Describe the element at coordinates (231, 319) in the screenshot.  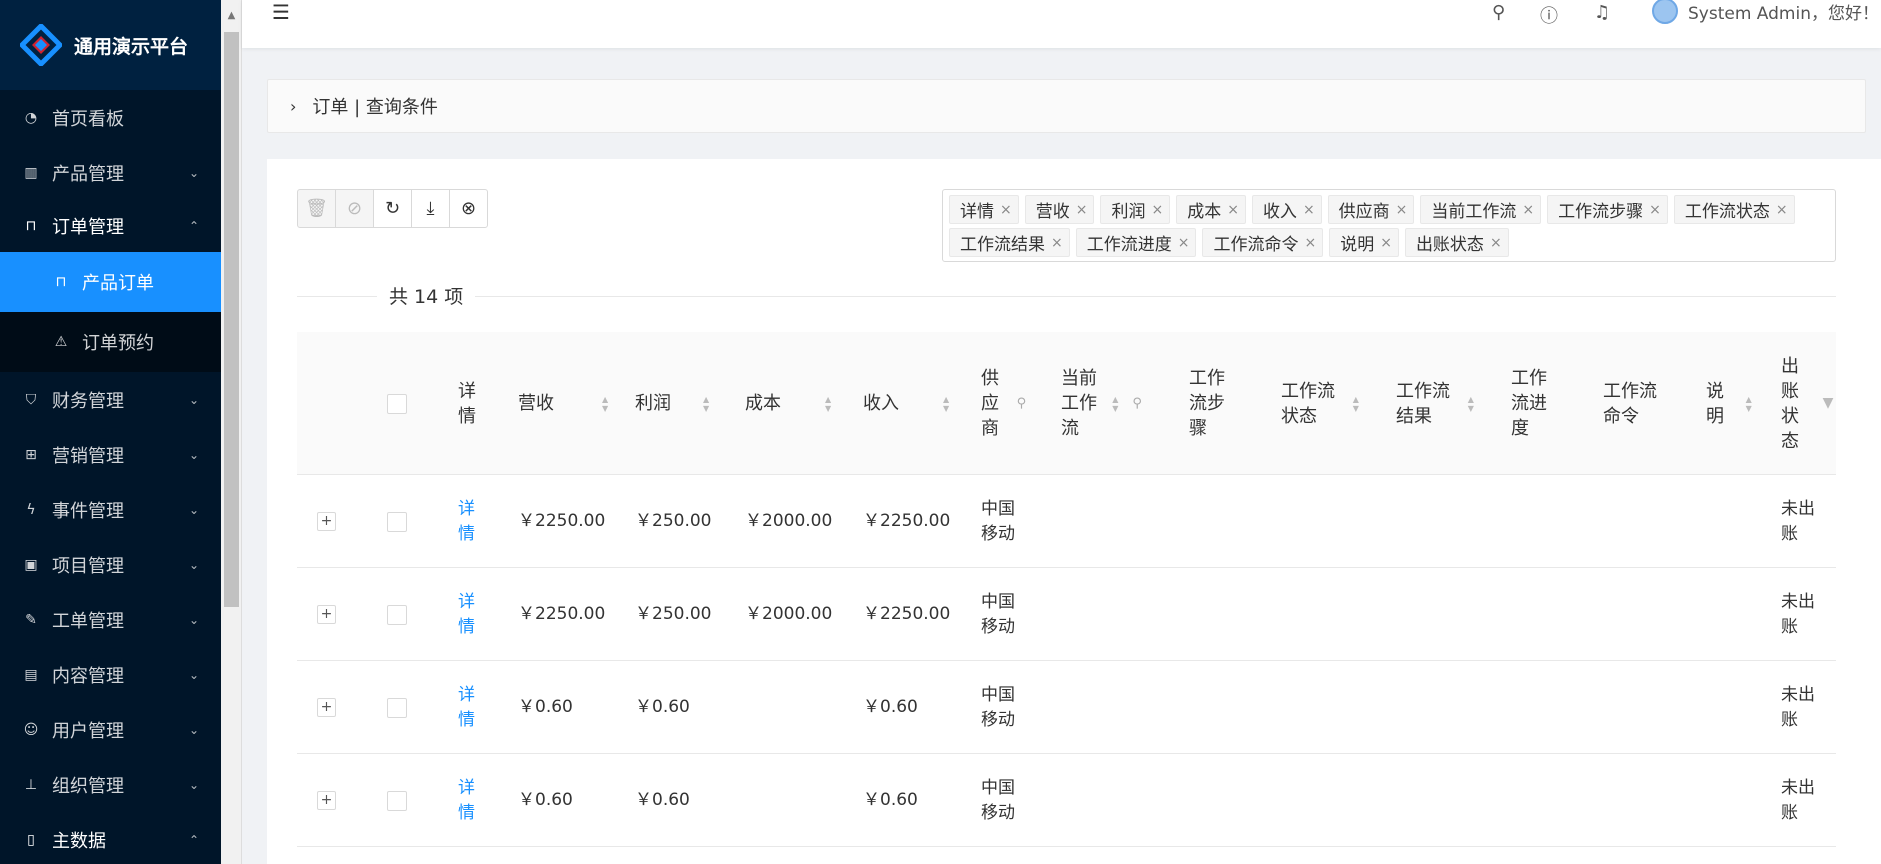
I see `scrollbar-thumb` at that location.